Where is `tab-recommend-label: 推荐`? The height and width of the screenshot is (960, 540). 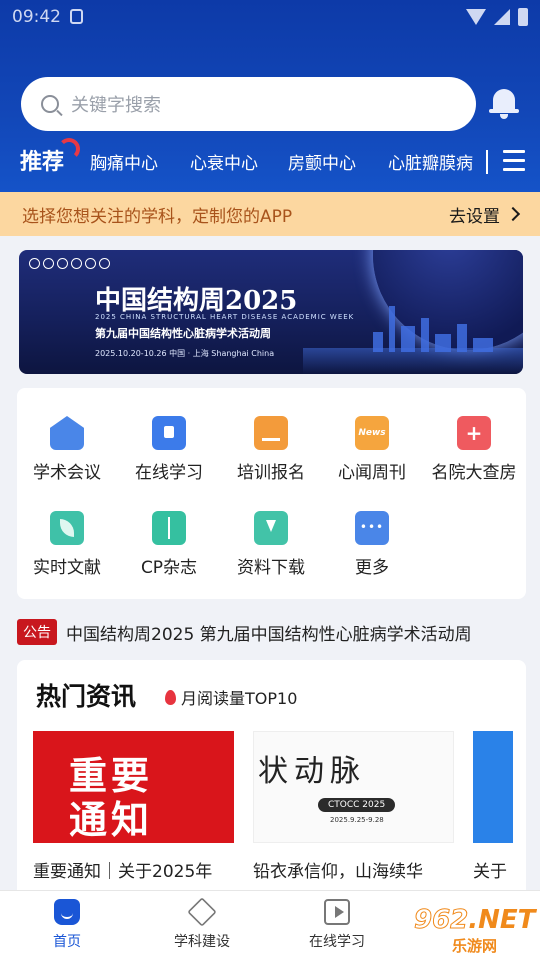
tab-recommend-label: 推荐 is located at coordinates (42, 162).